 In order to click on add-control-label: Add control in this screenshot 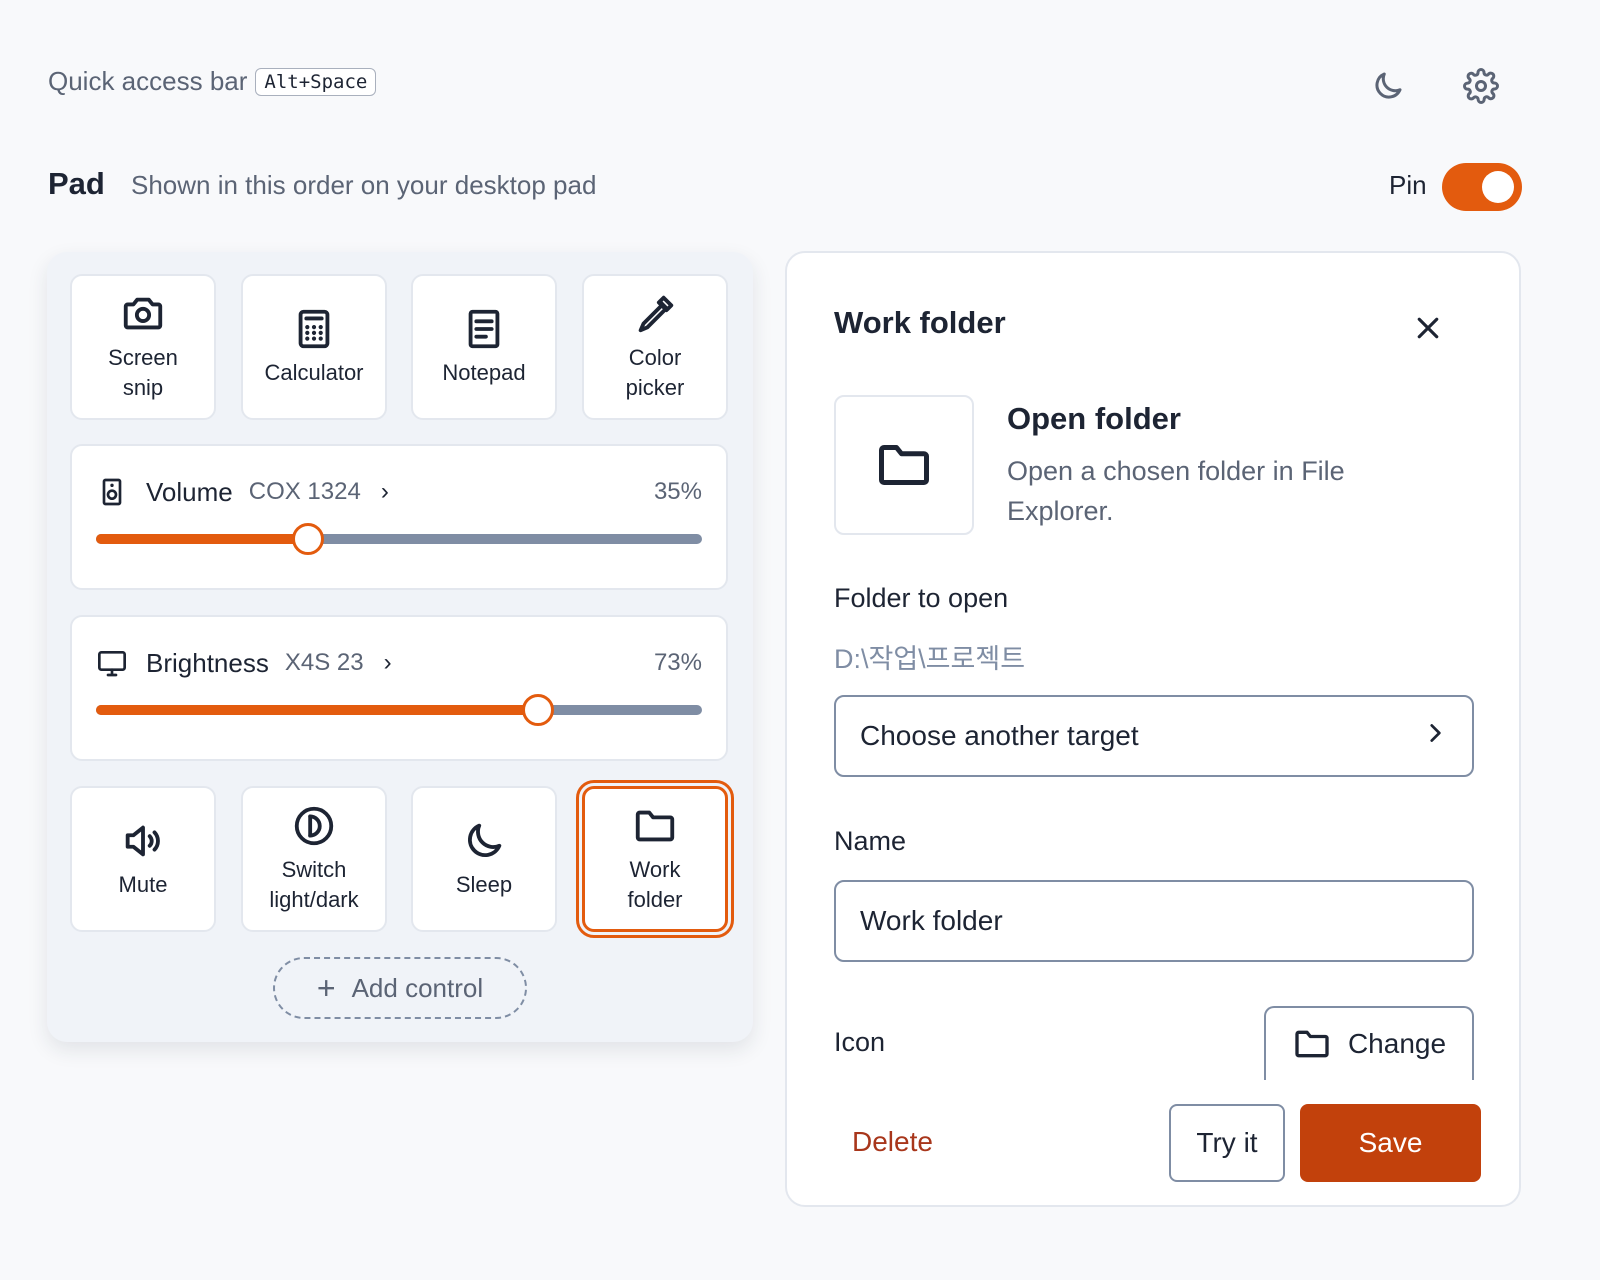, I will do `click(417, 987)`.